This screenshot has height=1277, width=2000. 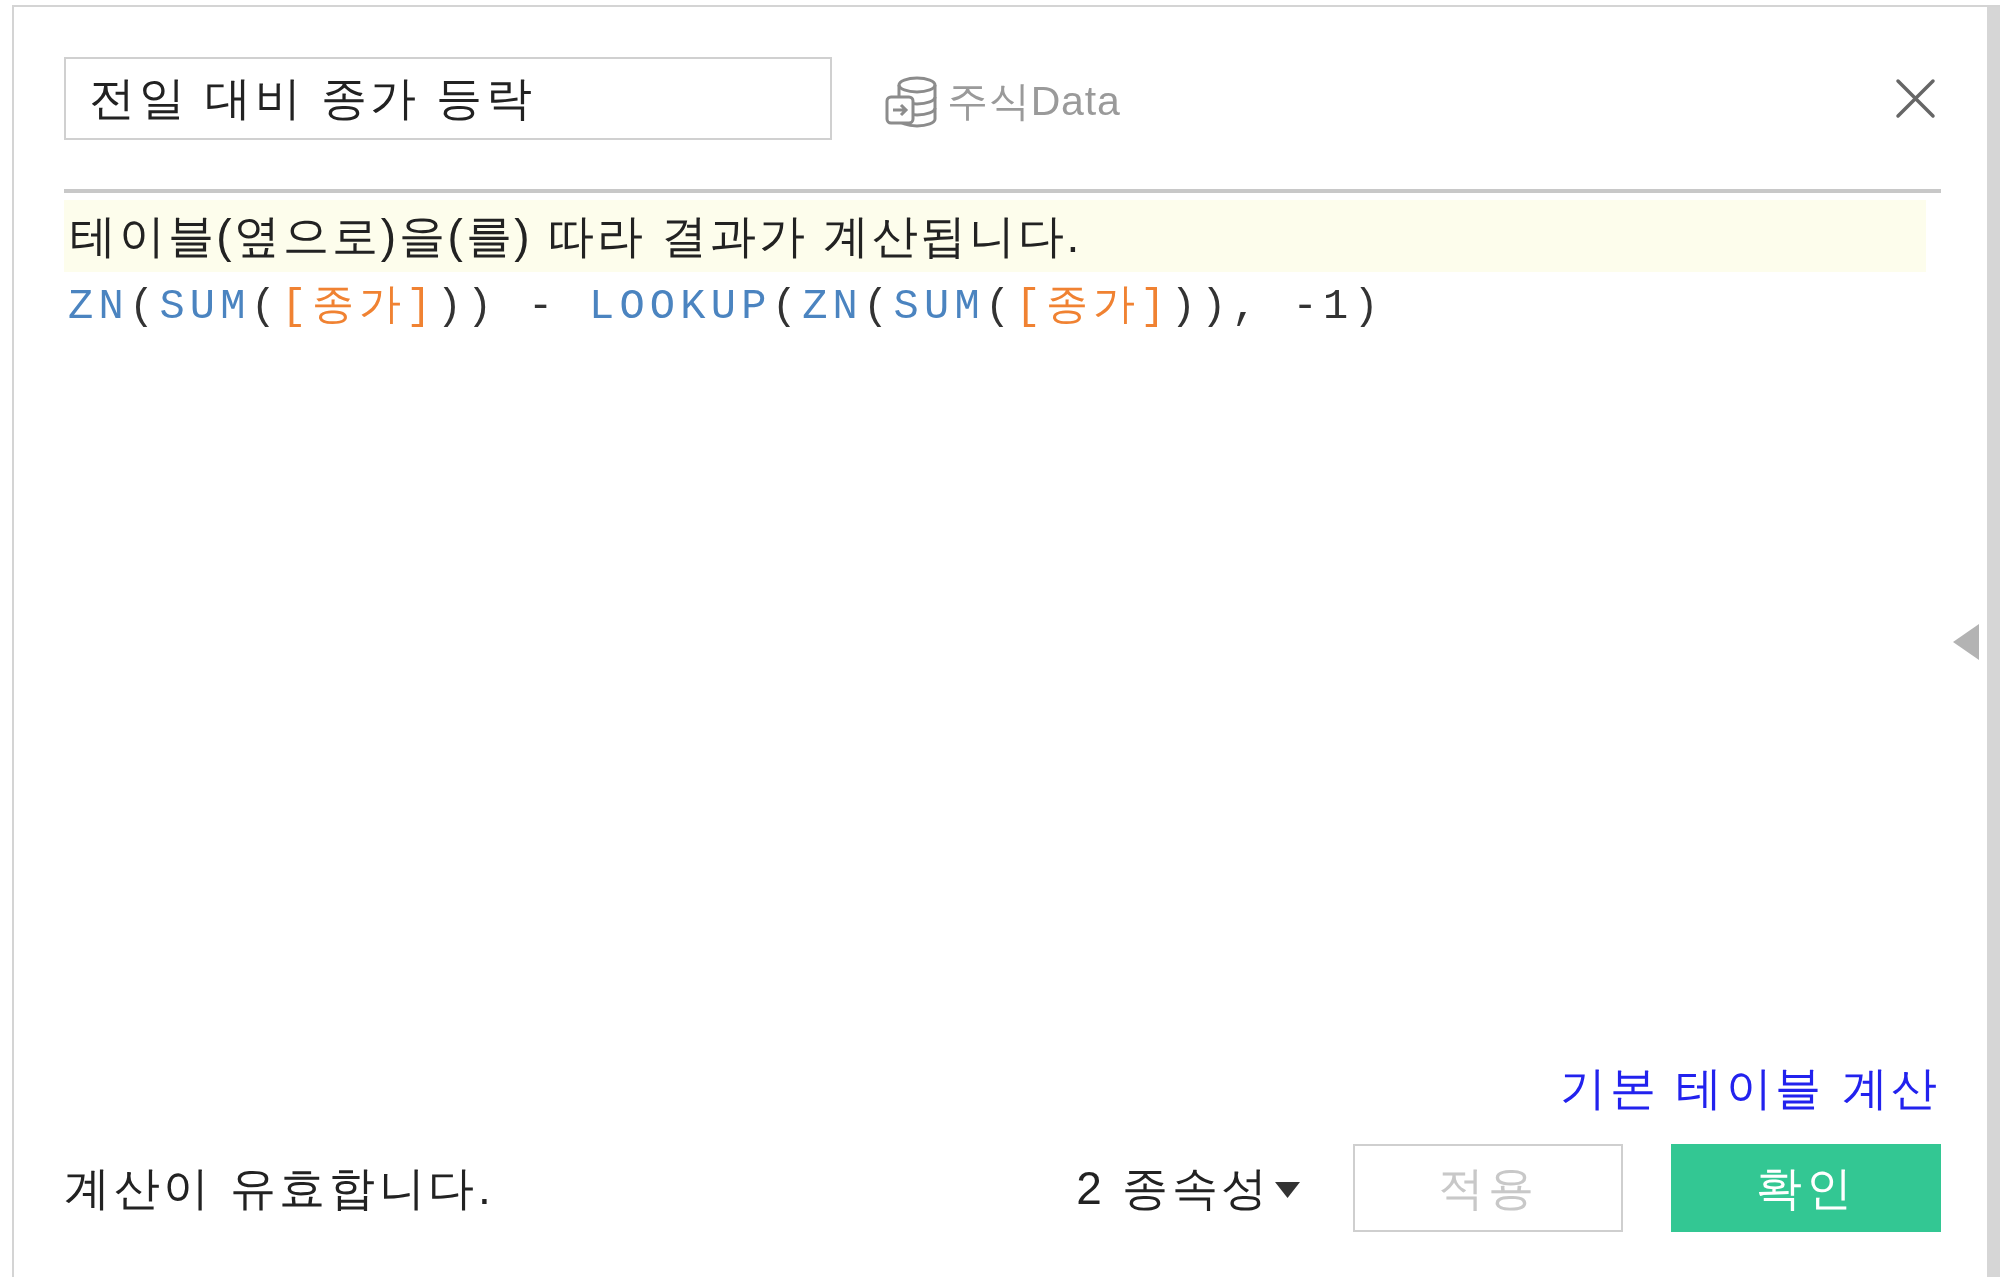 What do you see at coordinates (448, 98) in the screenshot?
I see `title-field: 전일 대비 종가 등락` at bounding box center [448, 98].